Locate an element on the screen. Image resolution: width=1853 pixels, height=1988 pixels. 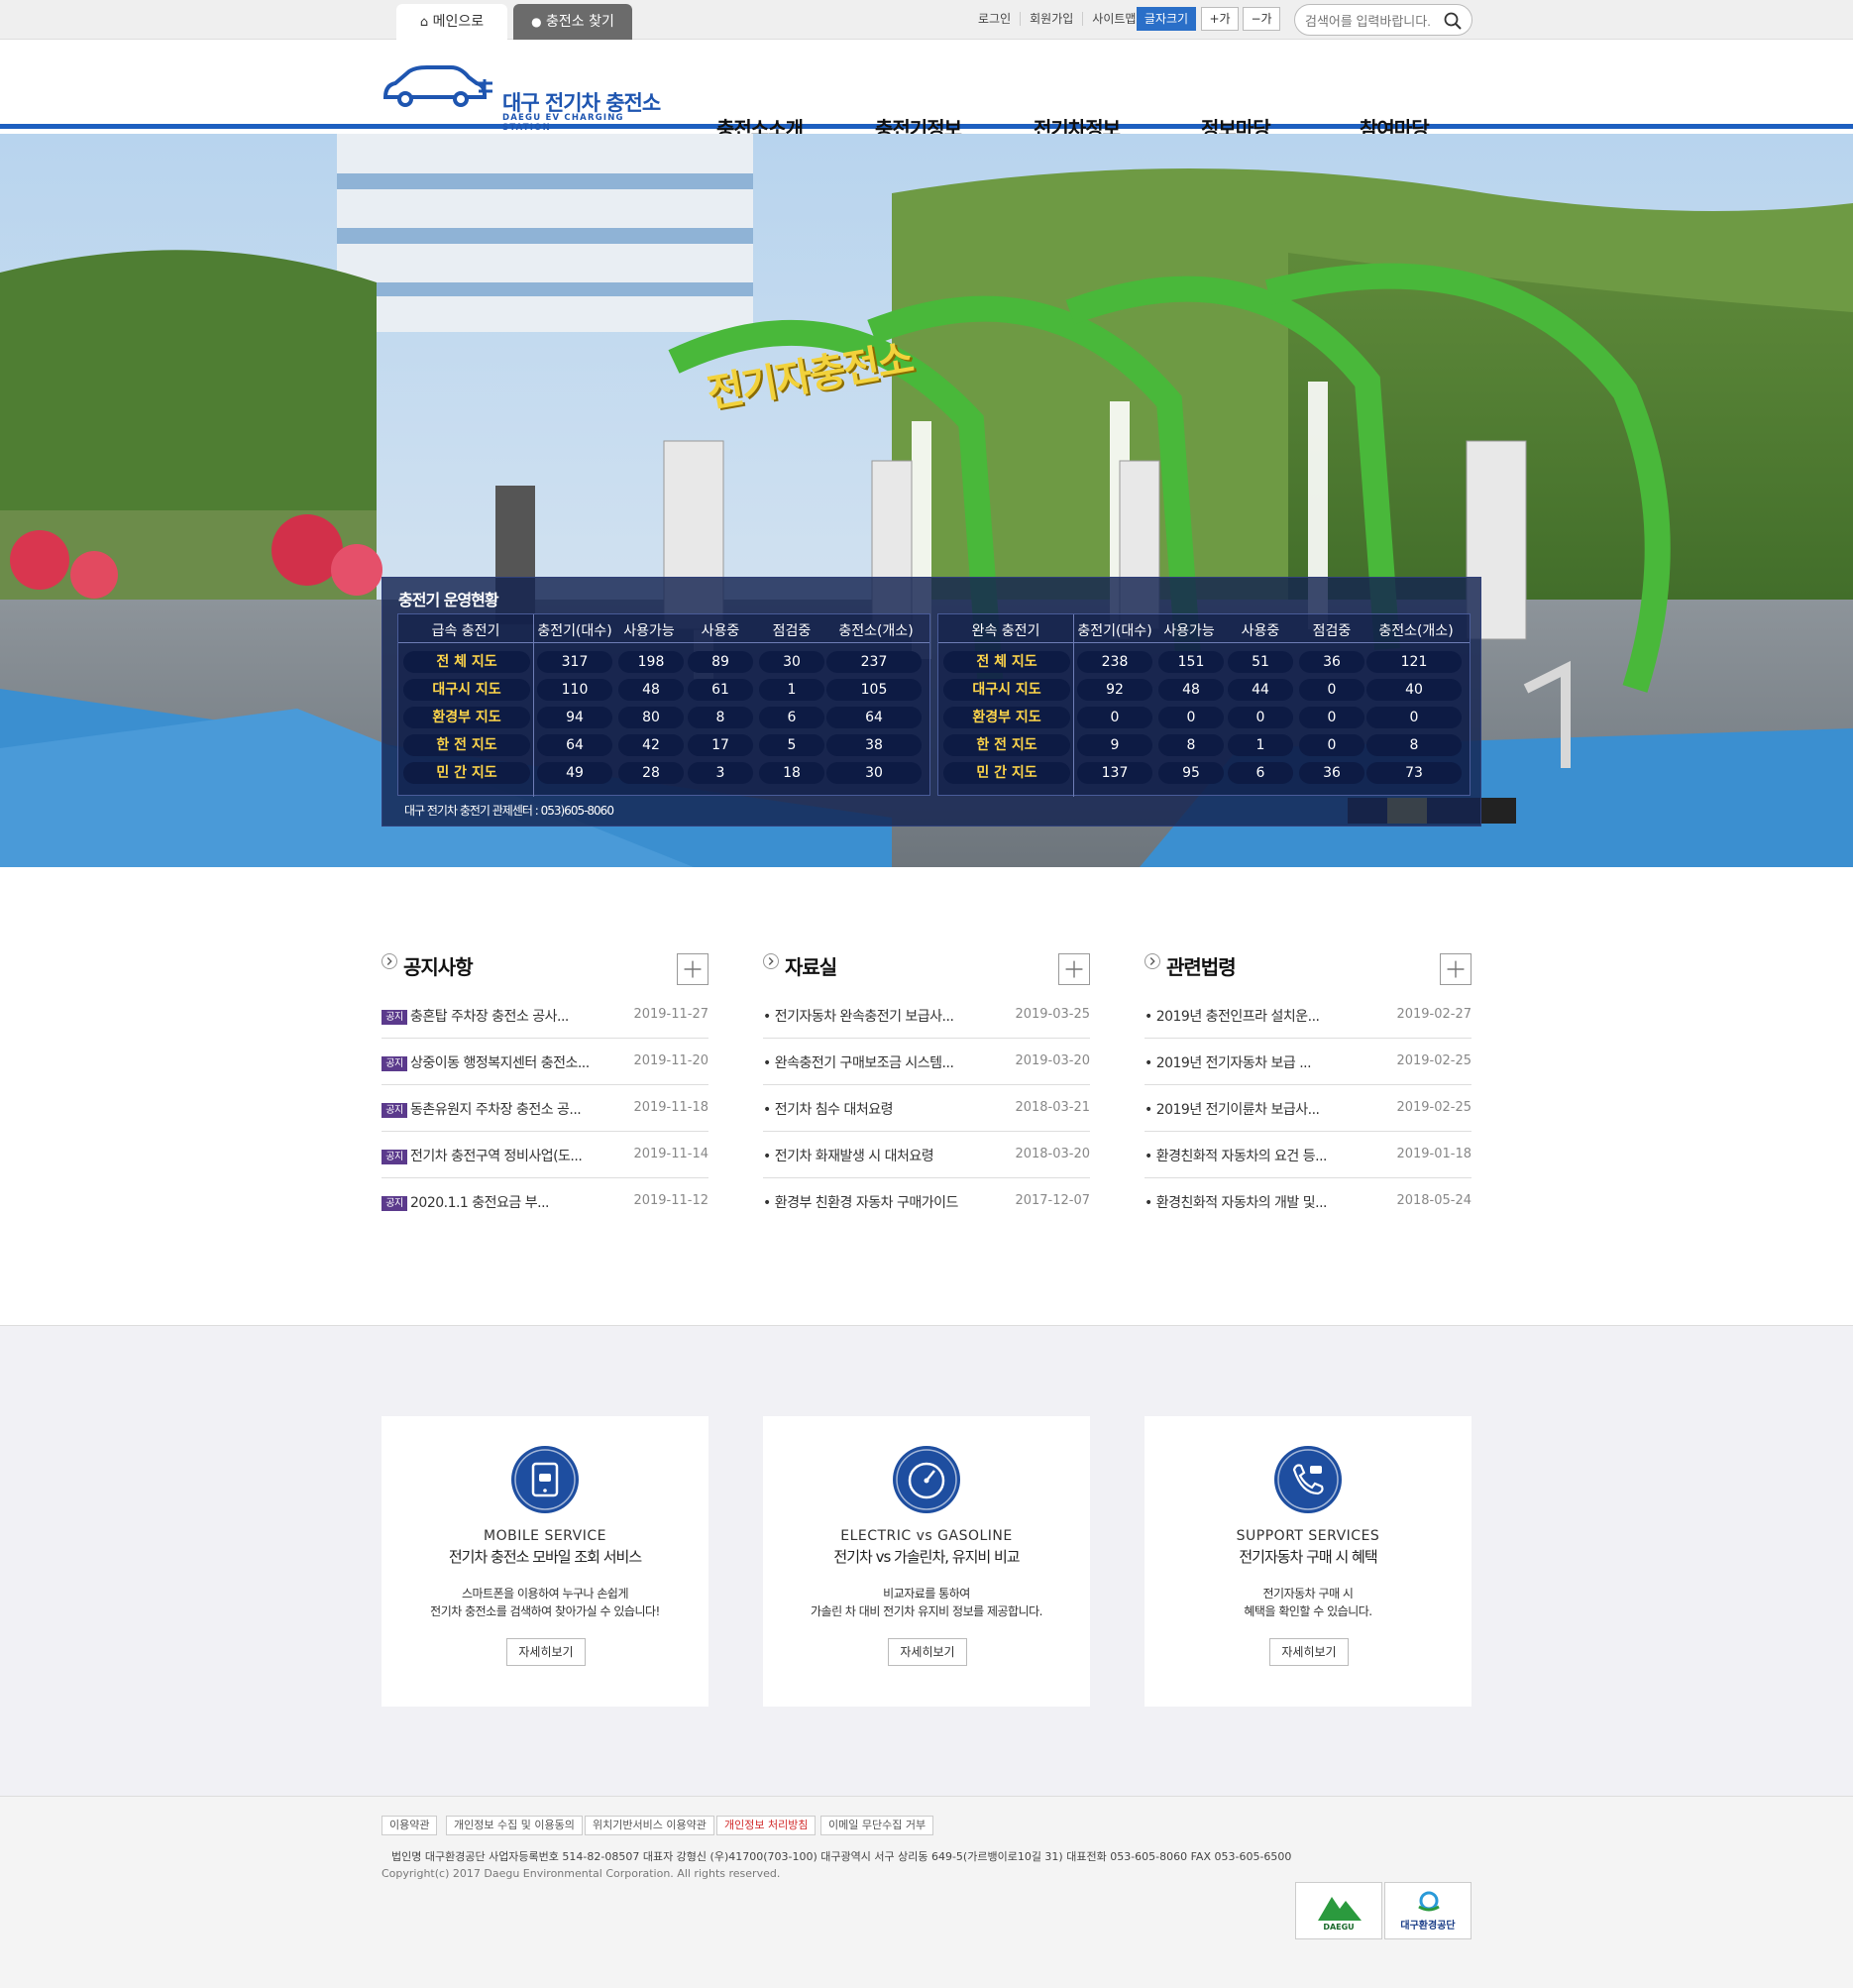
fast-cell: 237 is located at coordinates (874, 662).